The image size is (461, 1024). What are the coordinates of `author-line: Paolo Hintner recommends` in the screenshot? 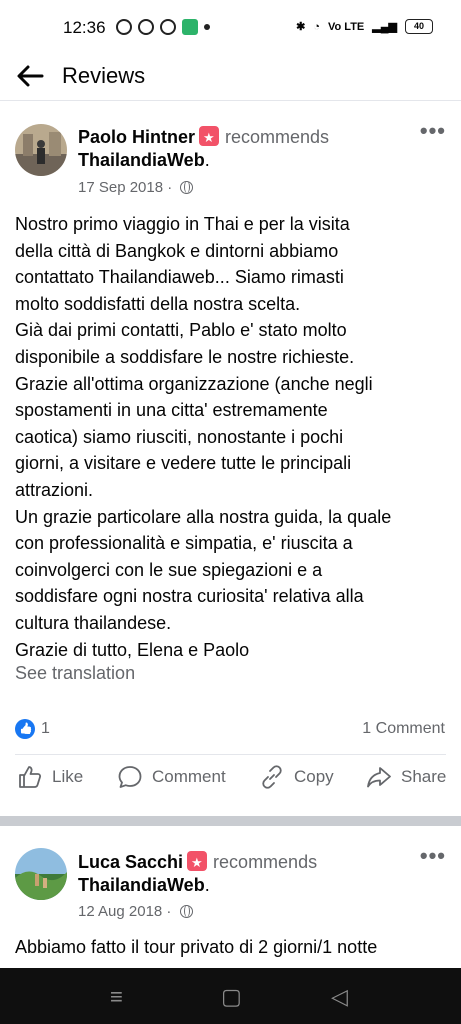 It's located at (204, 137).